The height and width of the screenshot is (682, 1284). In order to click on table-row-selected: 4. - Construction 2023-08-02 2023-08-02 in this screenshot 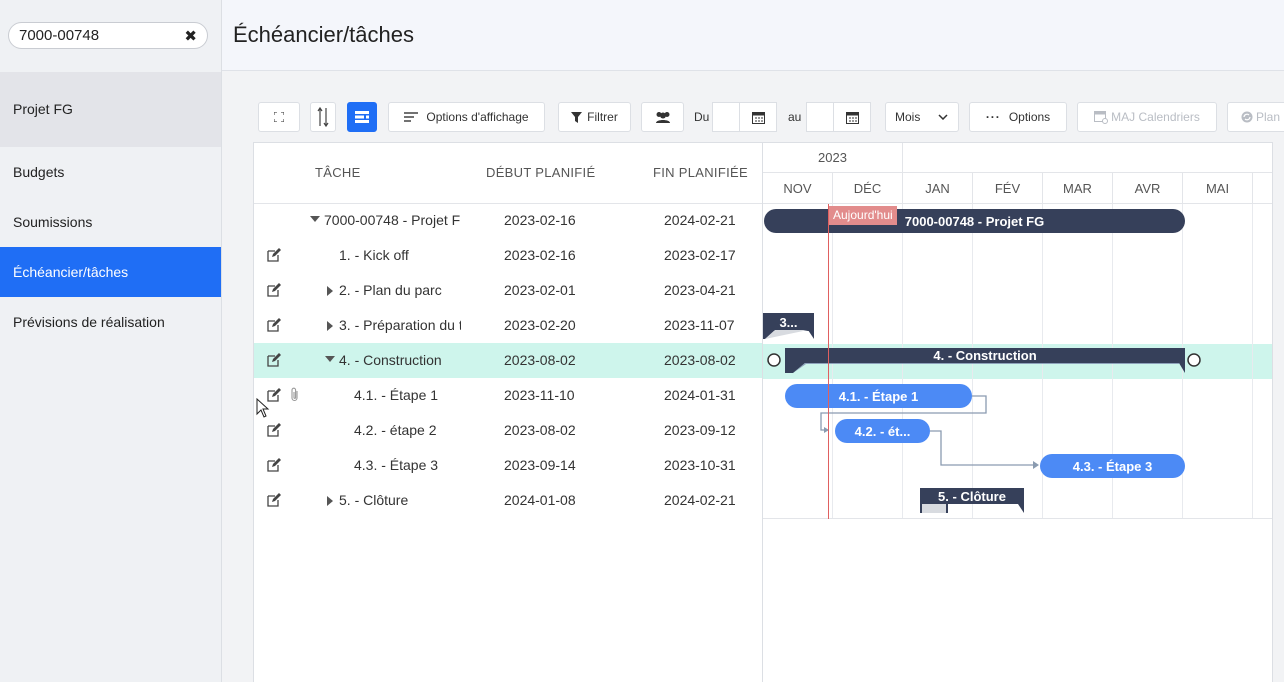, I will do `click(509, 360)`.